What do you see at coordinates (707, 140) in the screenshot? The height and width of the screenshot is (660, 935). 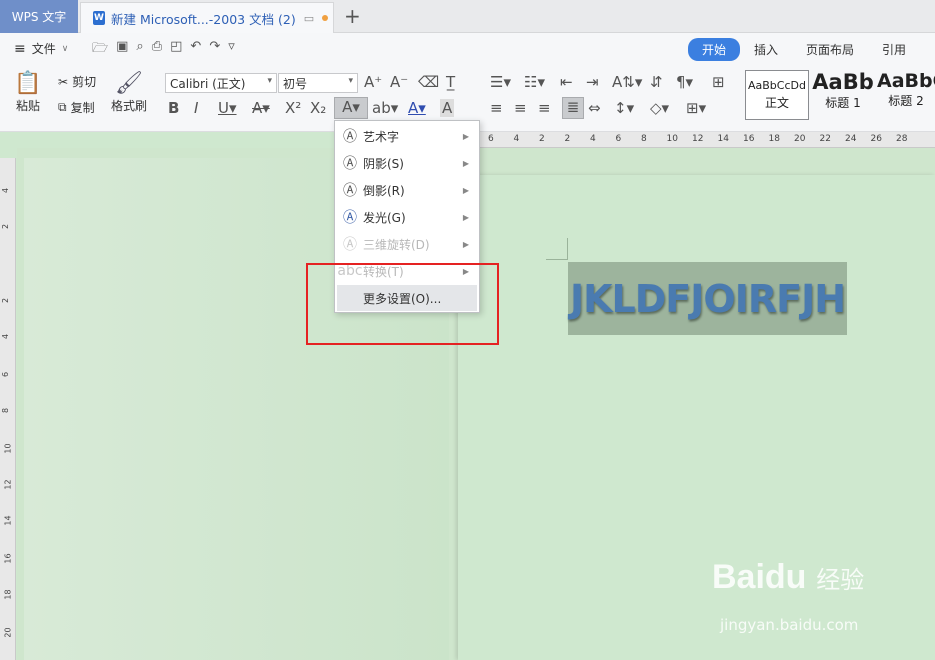 I see `horizontal-ruler: 6 4 2 2 4 6 8 10 12 14 16 18 20 22 24 26 28` at bounding box center [707, 140].